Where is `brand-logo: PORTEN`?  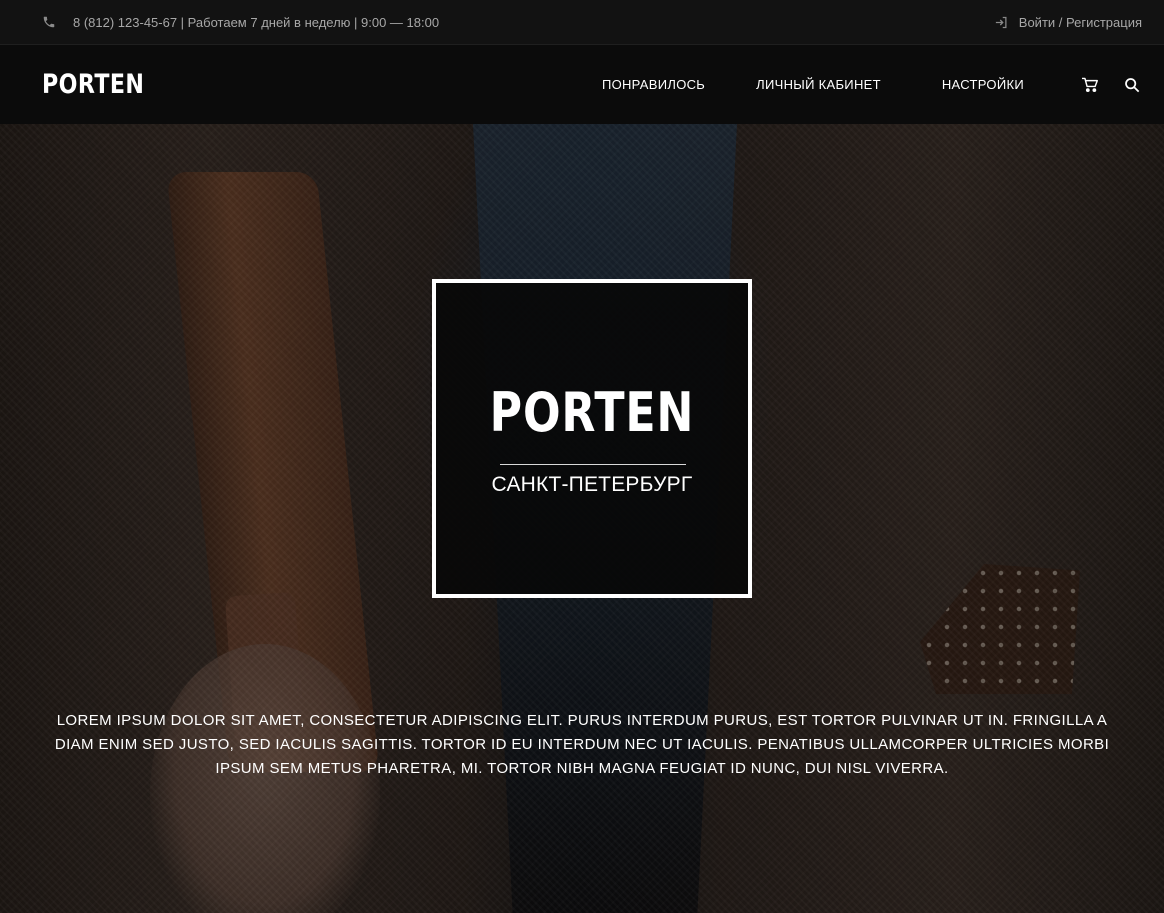 brand-logo: PORTEN is located at coordinates (592, 412).